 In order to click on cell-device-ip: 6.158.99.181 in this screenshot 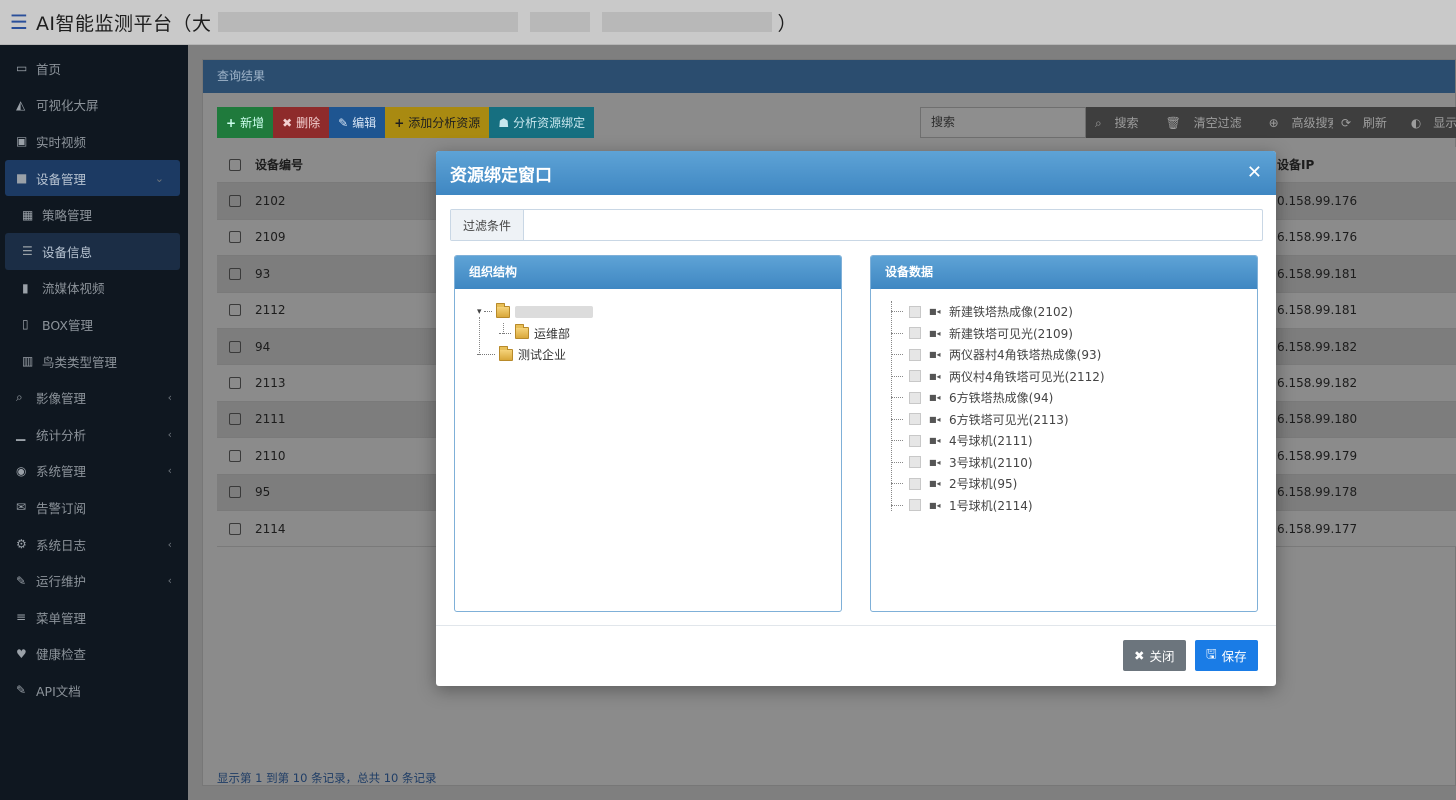, I will do `click(1317, 310)`.